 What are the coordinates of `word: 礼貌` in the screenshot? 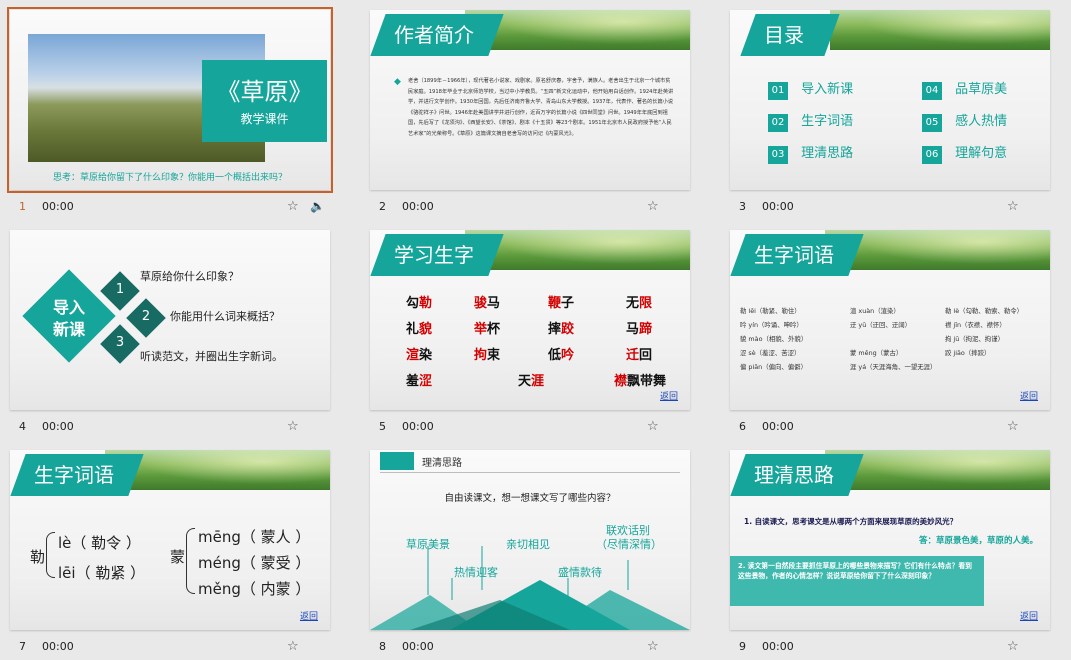 It's located at (419, 329).